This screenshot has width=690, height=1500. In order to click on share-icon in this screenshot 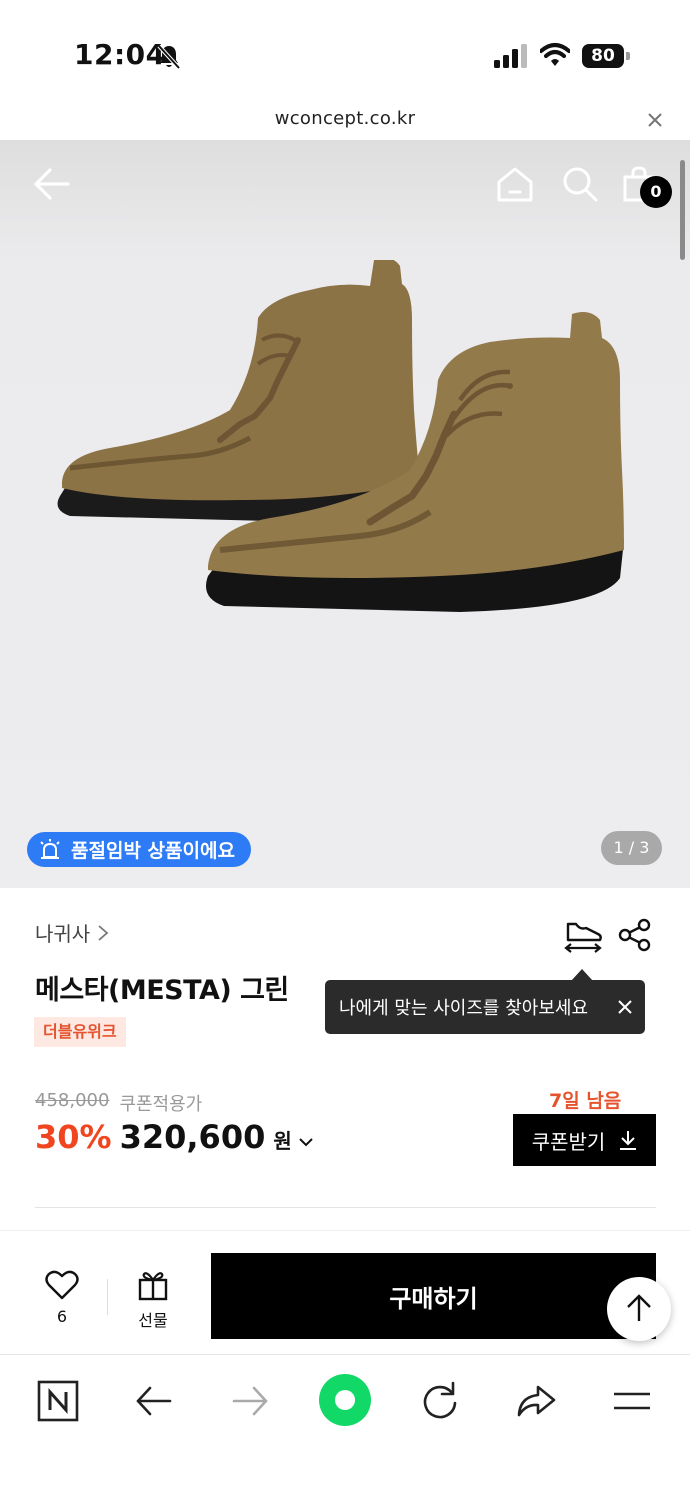, I will do `click(635, 935)`.